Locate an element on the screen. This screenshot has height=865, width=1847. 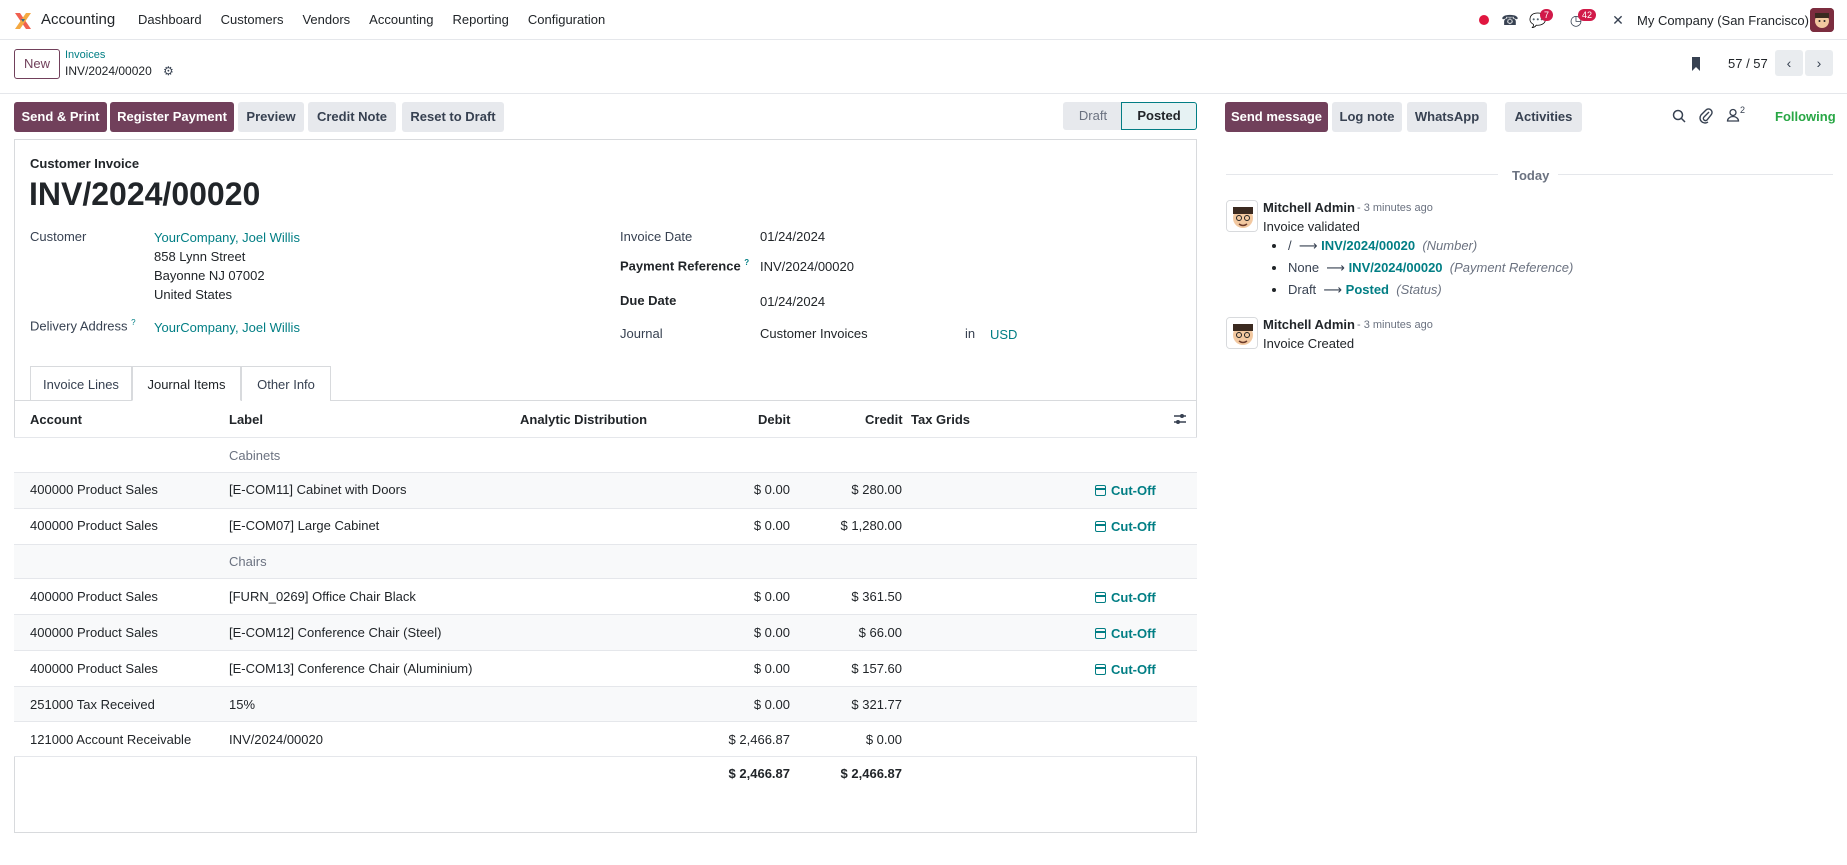
row-debit: $ 2,466.87 is located at coordinates (759, 739).